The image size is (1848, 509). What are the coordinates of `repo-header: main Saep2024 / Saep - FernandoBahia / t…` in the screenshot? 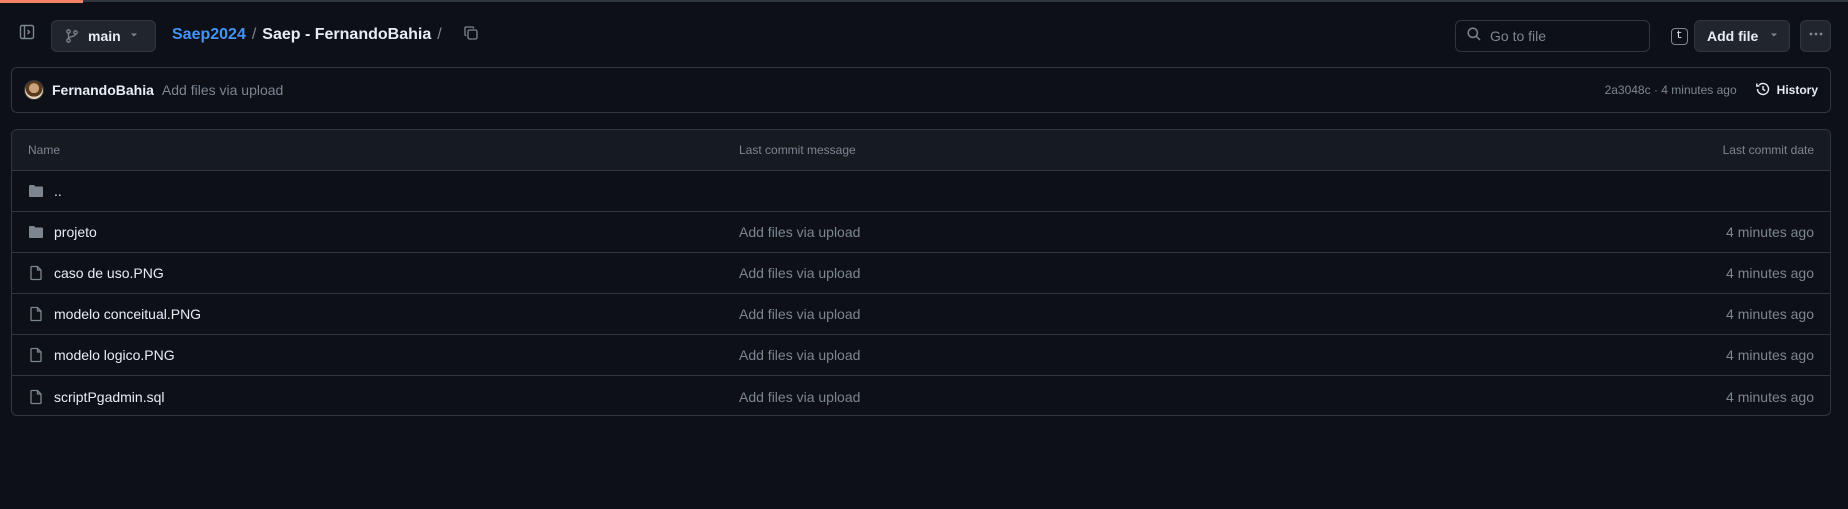 It's located at (924, 34).